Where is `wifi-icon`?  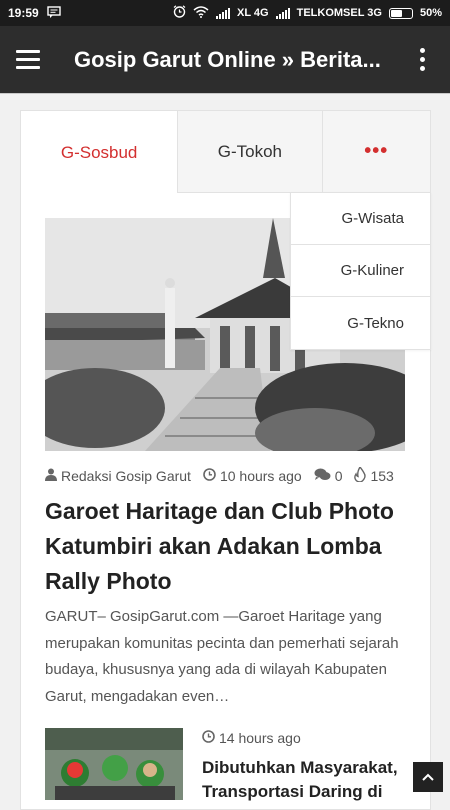 wifi-icon is located at coordinates (201, 13).